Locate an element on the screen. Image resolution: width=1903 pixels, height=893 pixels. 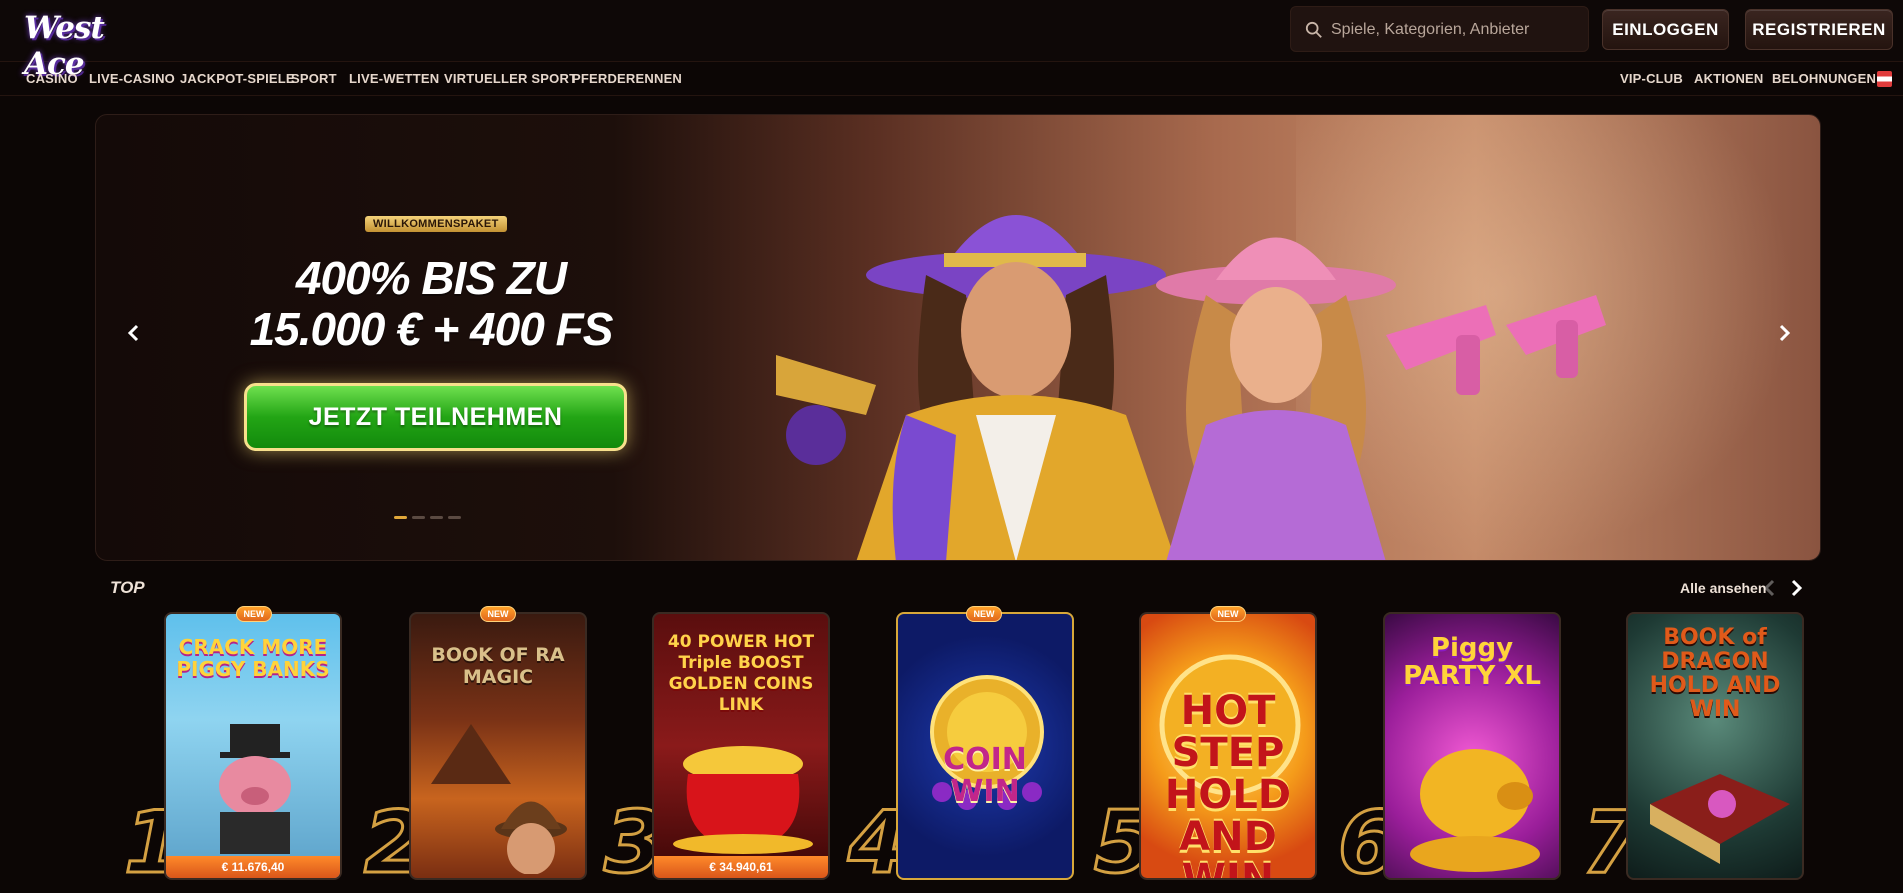
game-tile: COIN WIN is located at coordinates (985, 746).